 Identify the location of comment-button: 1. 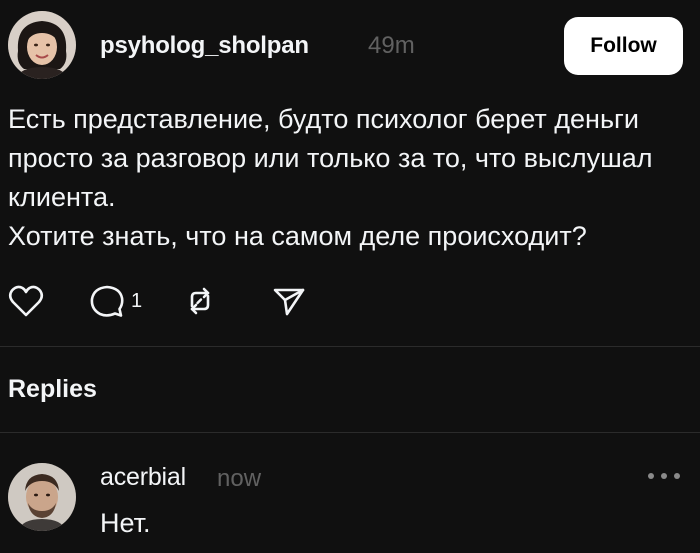
(115, 301).